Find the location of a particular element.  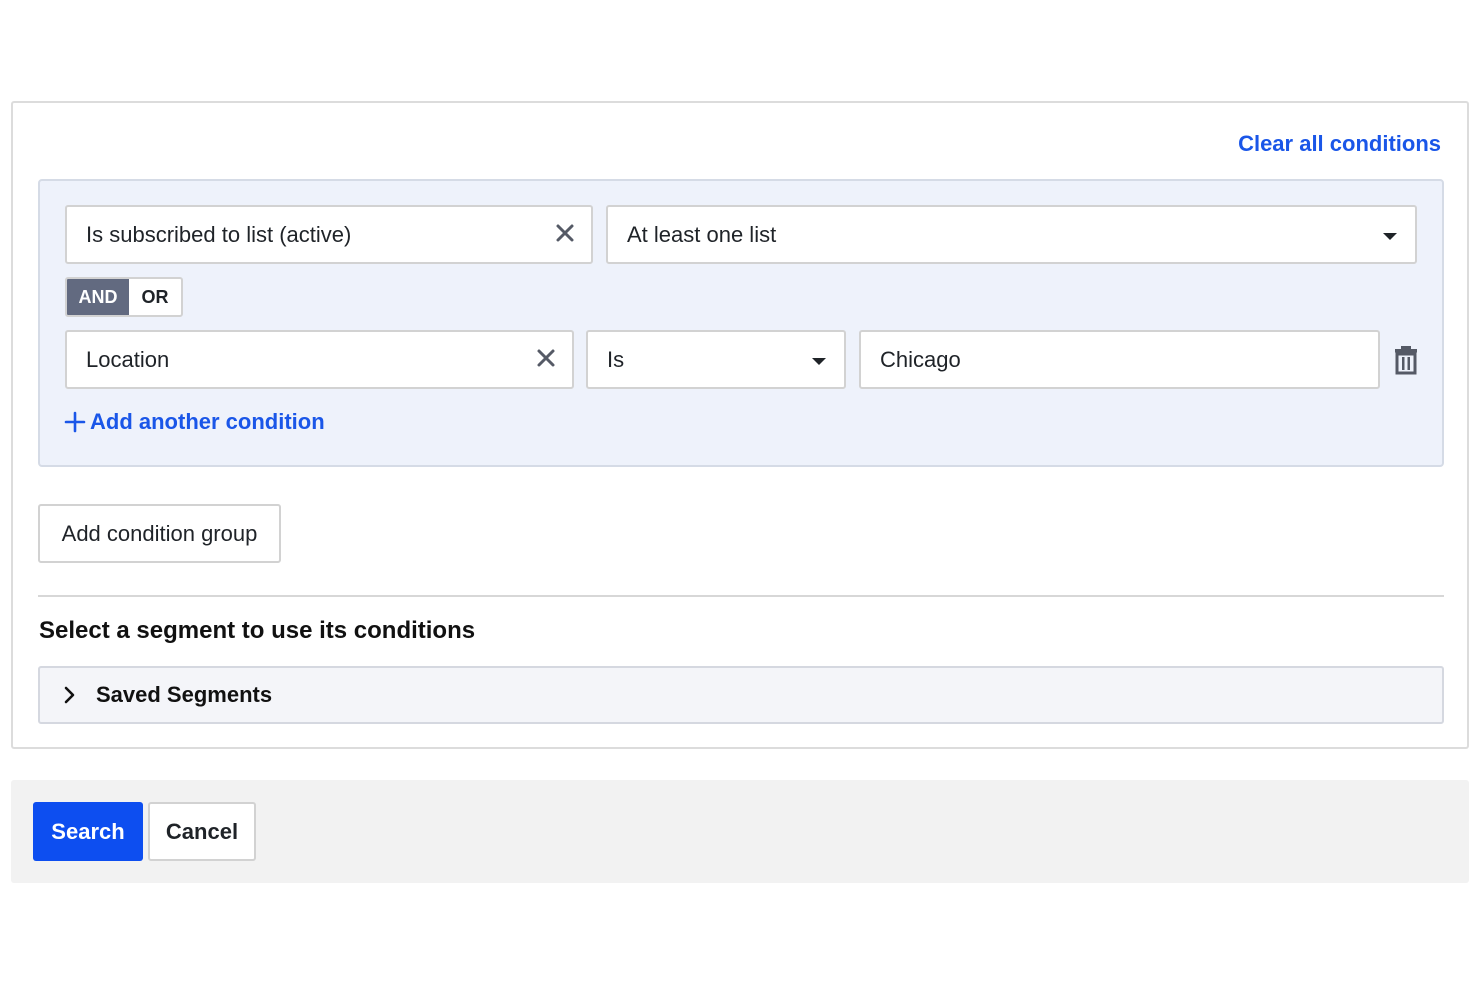

add-condition-group-button: Add condition group is located at coordinates (159, 533).